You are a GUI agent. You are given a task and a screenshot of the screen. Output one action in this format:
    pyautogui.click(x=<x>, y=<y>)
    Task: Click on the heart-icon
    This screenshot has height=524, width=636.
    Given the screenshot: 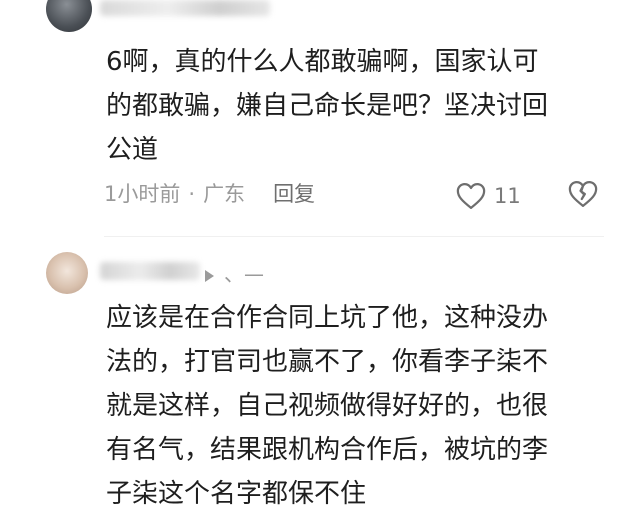 What is the action you would take?
    pyautogui.click(x=471, y=196)
    